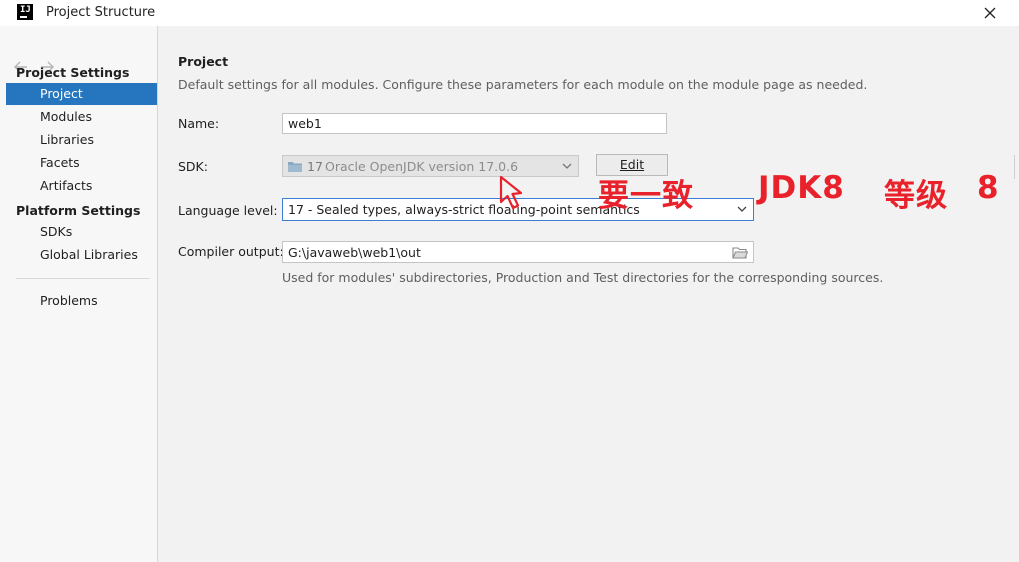  I want to click on compiler-output-value: G:\javaweb\web1\out, so click(354, 252).